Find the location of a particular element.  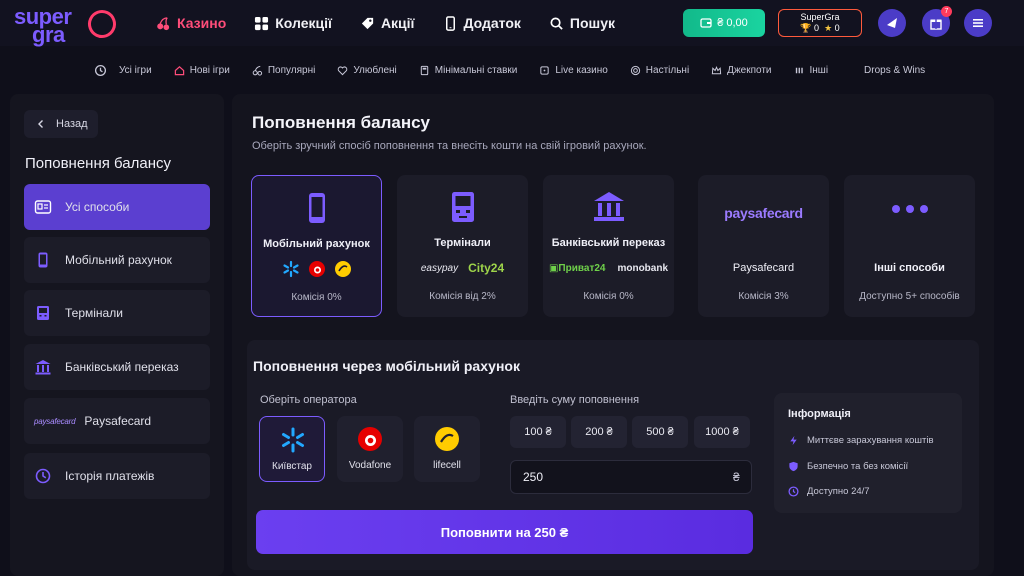

nav-collections: Колекції is located at coordinates (293, 23).